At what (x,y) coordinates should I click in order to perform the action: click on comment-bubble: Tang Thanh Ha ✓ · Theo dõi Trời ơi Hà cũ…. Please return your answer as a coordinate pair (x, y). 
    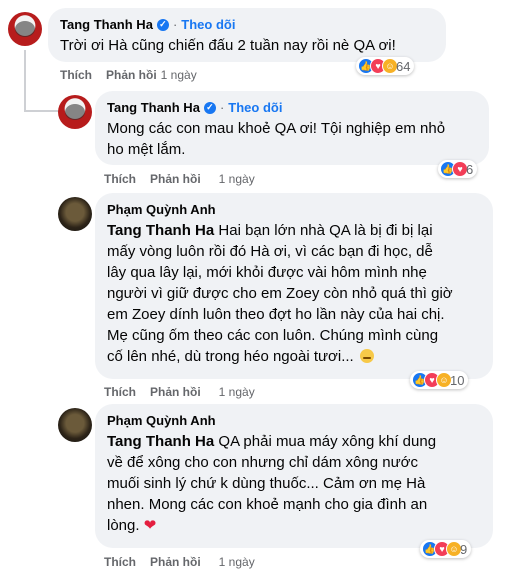
    Looking at the image, I should click on (247, 35).